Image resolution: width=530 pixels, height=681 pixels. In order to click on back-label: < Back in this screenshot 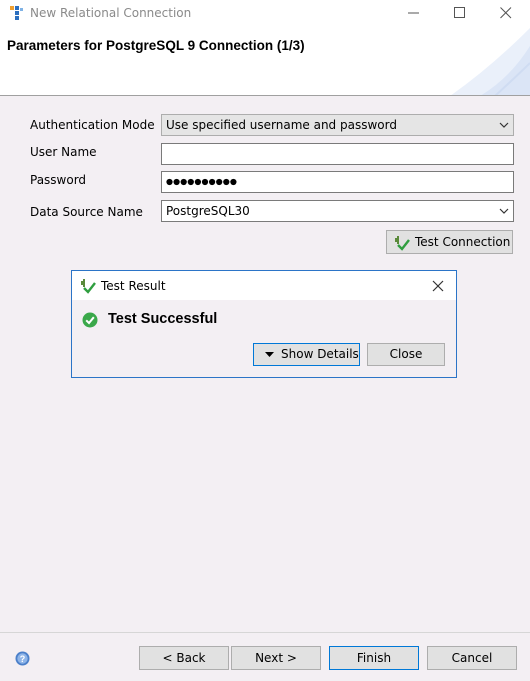, I will do `click(184, 658)`.